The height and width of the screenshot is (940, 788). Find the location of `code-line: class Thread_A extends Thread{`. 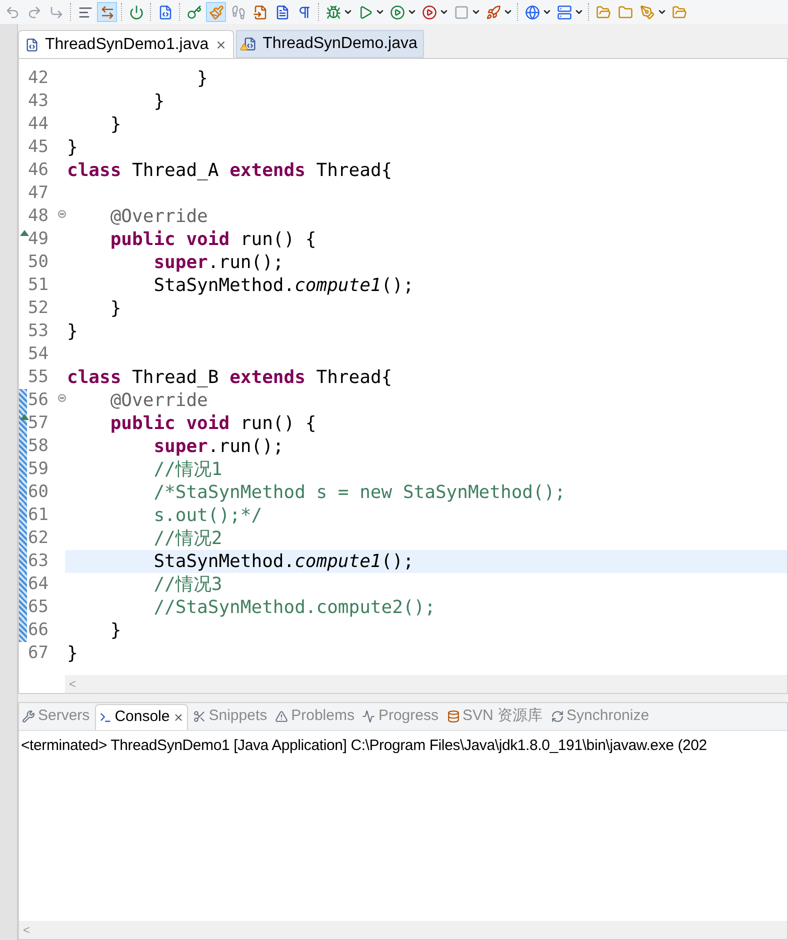

code-line: class Thread_A extends Thread{ is located at coordinates (229, 170).